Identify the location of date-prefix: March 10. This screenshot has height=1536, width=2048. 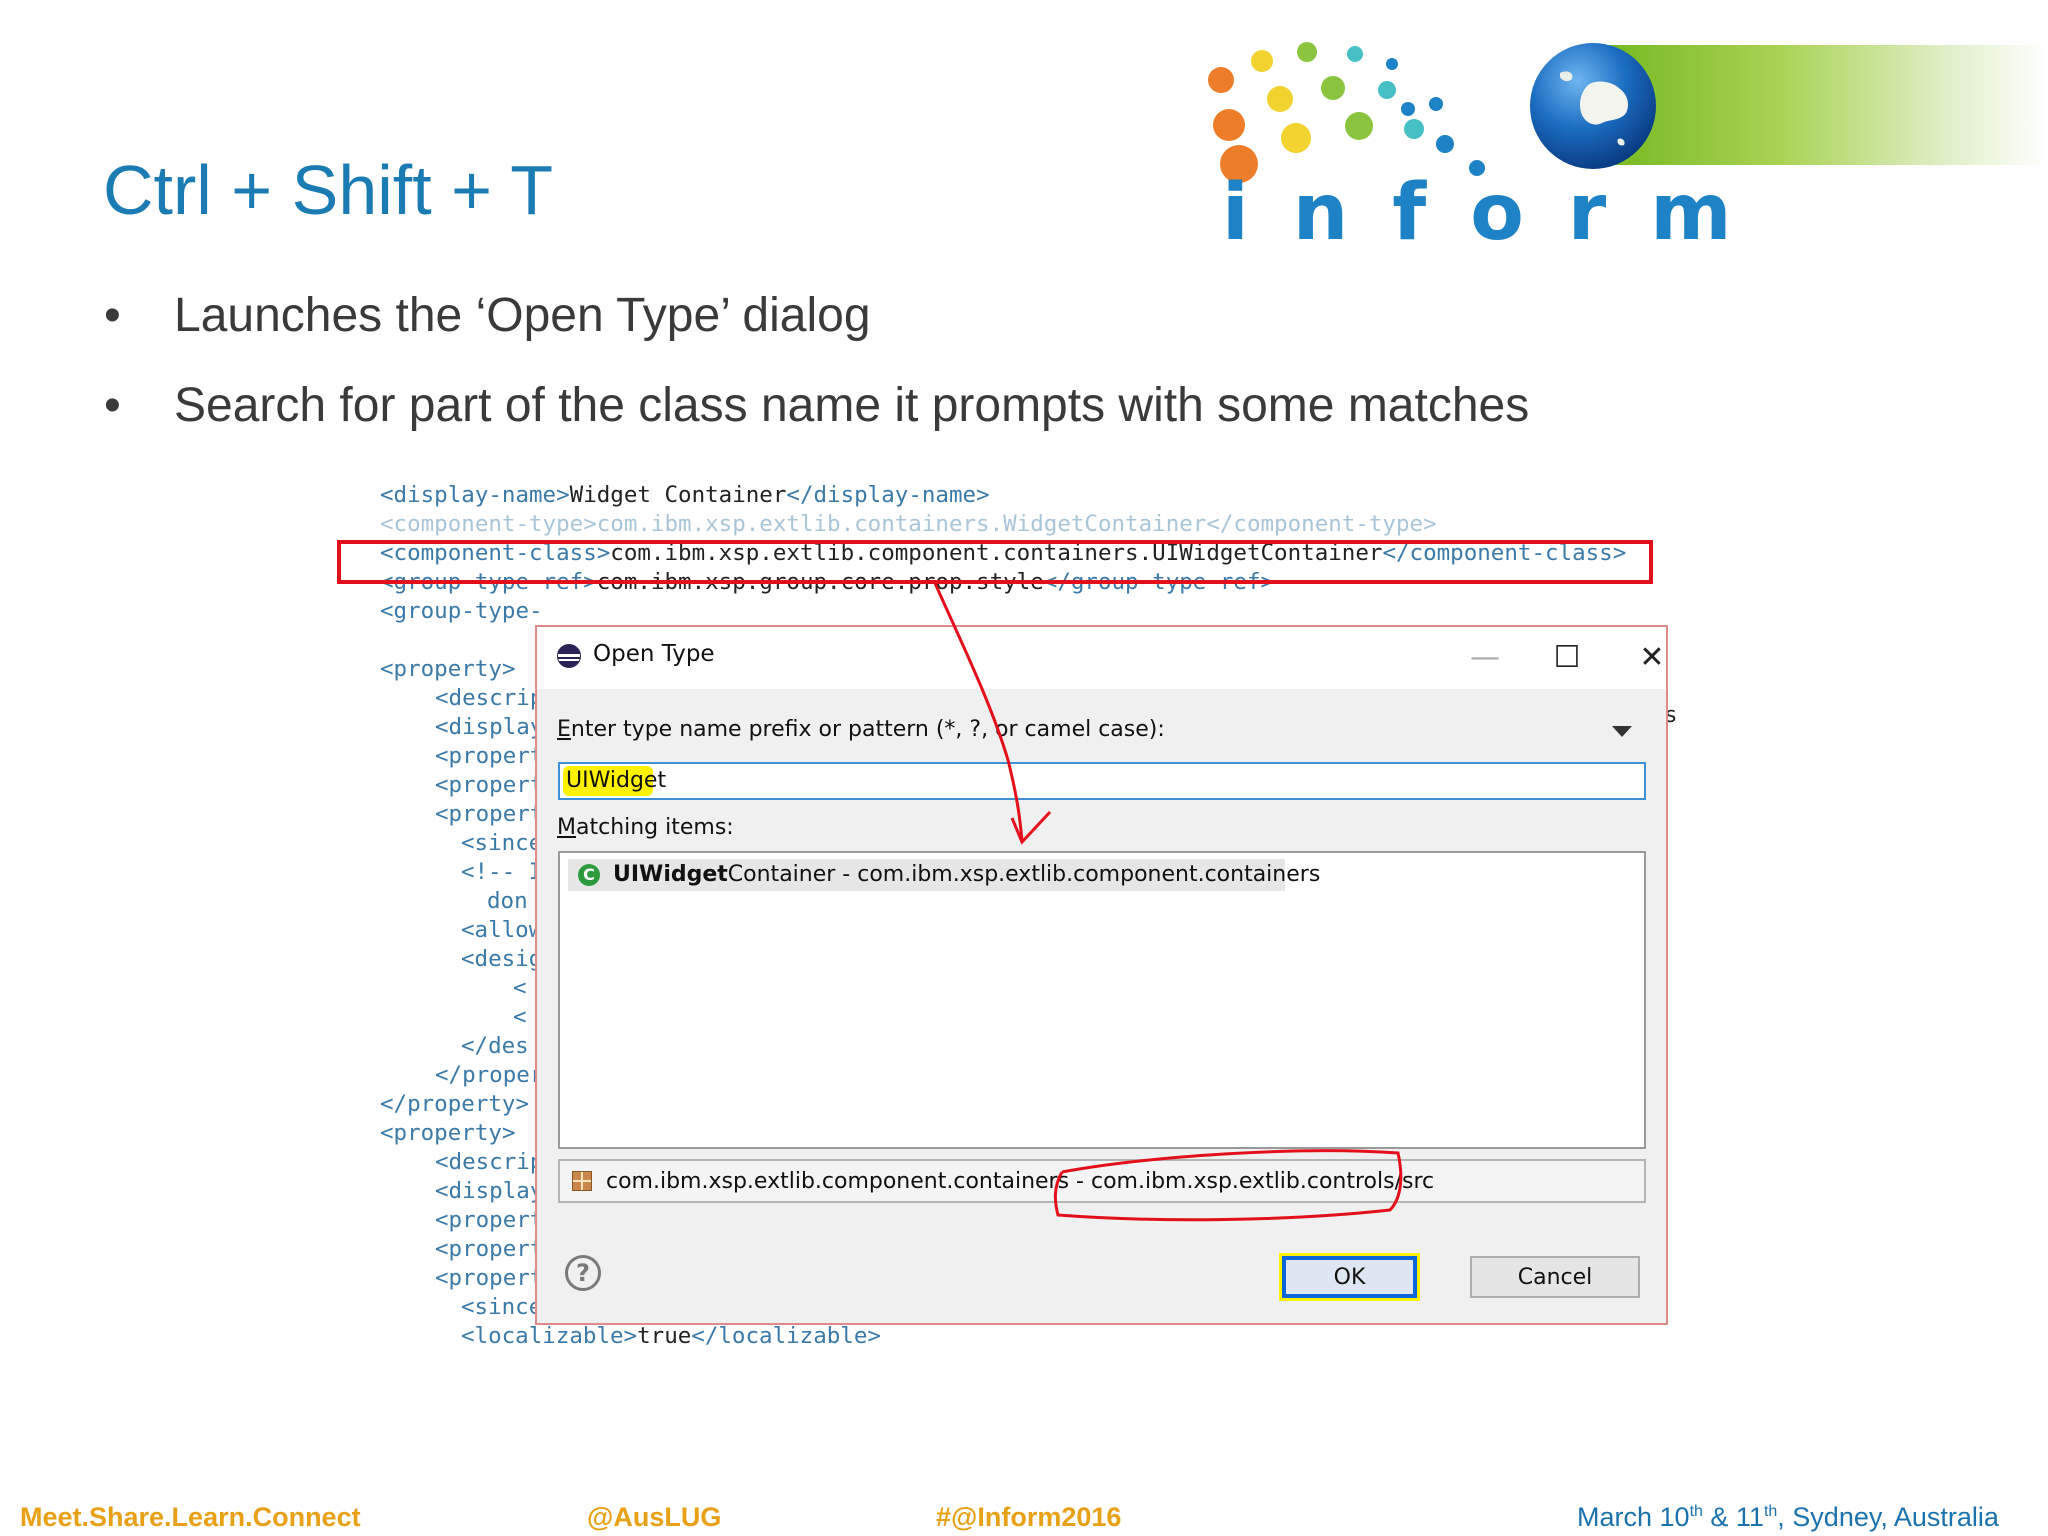
(1633, 1517).